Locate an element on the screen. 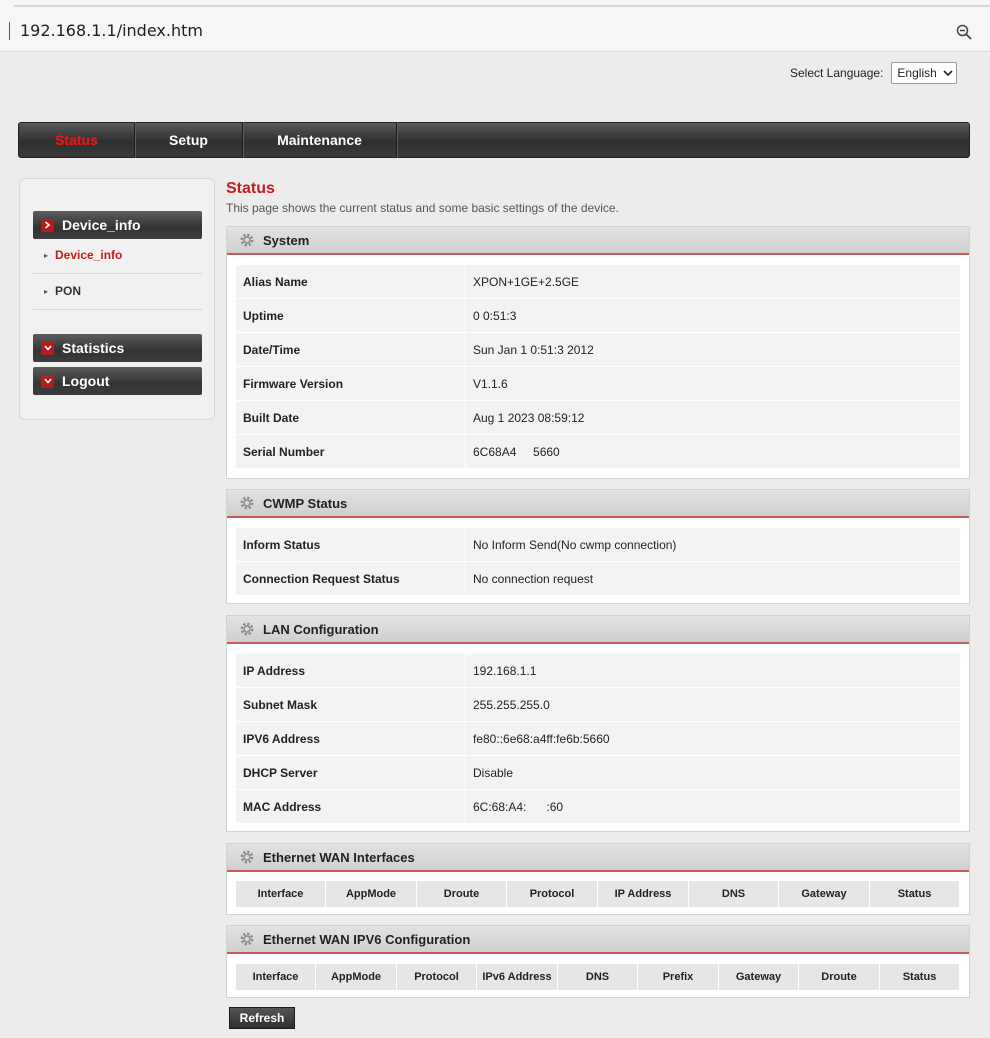 The image size is (990, 1038). row-value: 6C:68:A4: :60 is located at coordinates (713, 806).